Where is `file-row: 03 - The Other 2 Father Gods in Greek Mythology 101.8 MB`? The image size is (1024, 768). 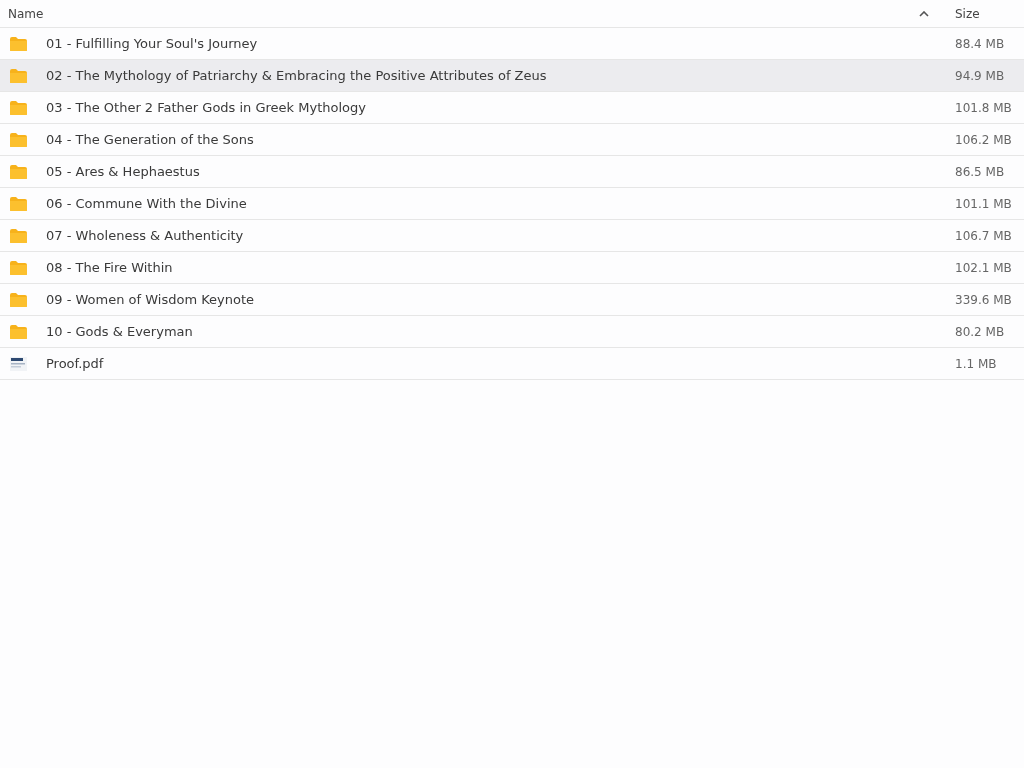 file-row: 03 - The Other 2 Father Gods in Greek Mythology 101.8 MB is located at coordinates (512, 108).